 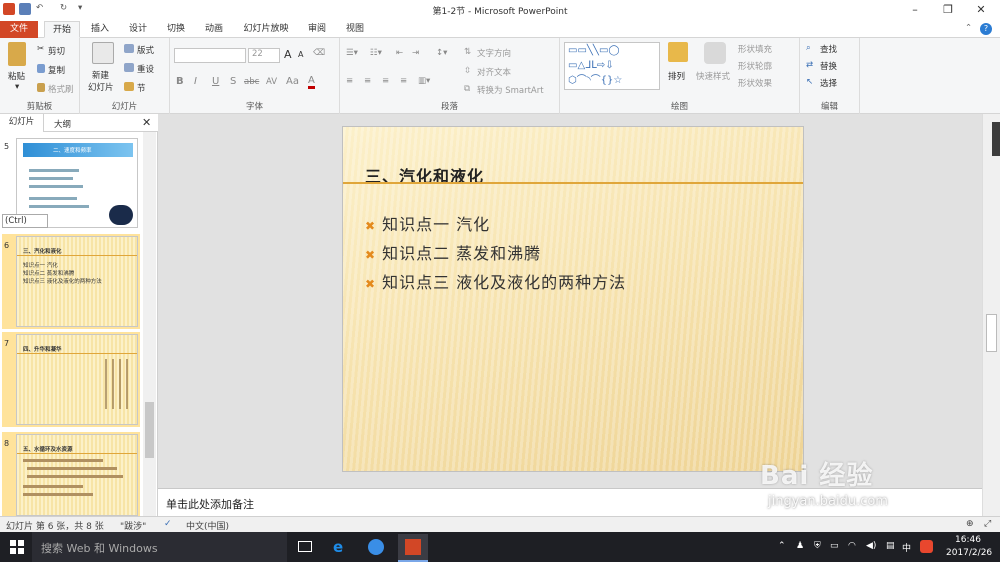 What do you see at coordinates (755, 49) in the screenshot?
I see `shape-fill-button: 形状填充` at bounding box center [755, 49].